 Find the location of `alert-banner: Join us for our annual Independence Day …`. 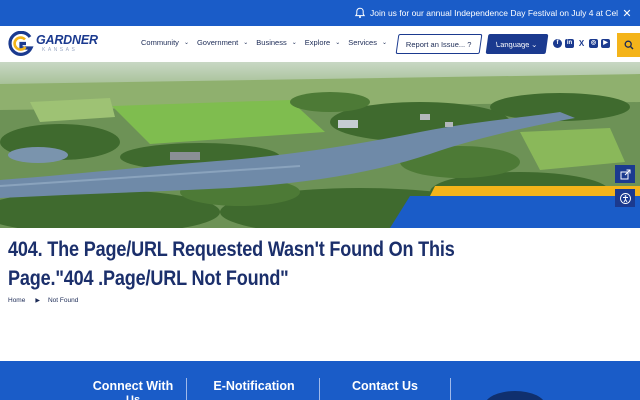

alert-banner: Join us for our annual Independence Day … is located at coordinates (320, 13).